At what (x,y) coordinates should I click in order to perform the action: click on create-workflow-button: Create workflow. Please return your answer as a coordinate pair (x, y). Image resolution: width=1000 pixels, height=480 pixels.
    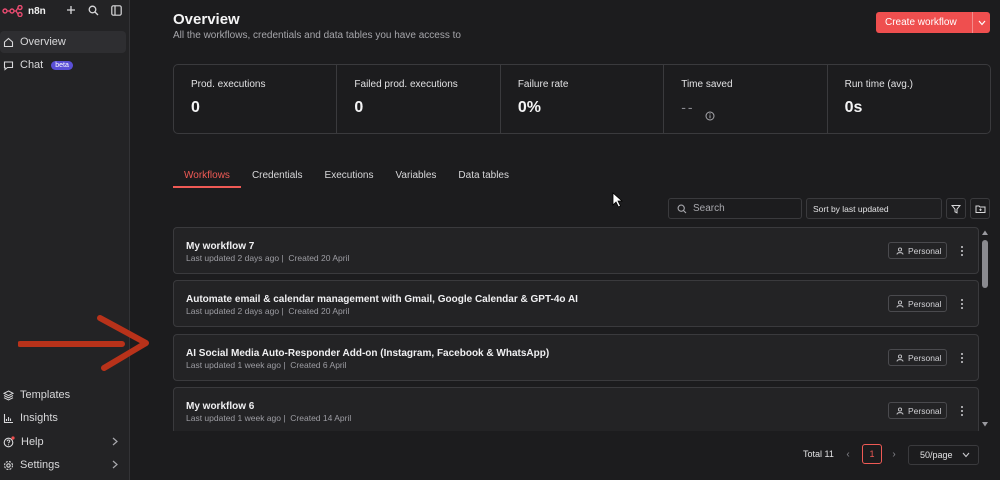
    Looking at the image, I should click on (933, 22).